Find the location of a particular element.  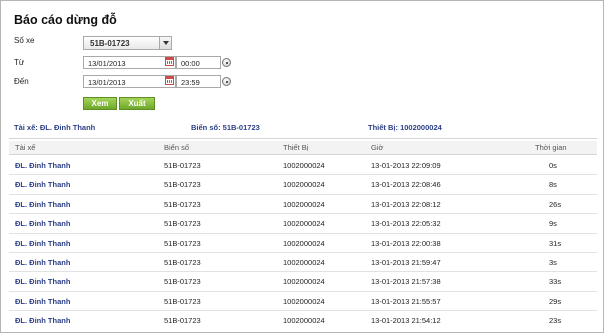

summary-device: Thiết Bị: 1002000024 is located at coordinates (405, 127).